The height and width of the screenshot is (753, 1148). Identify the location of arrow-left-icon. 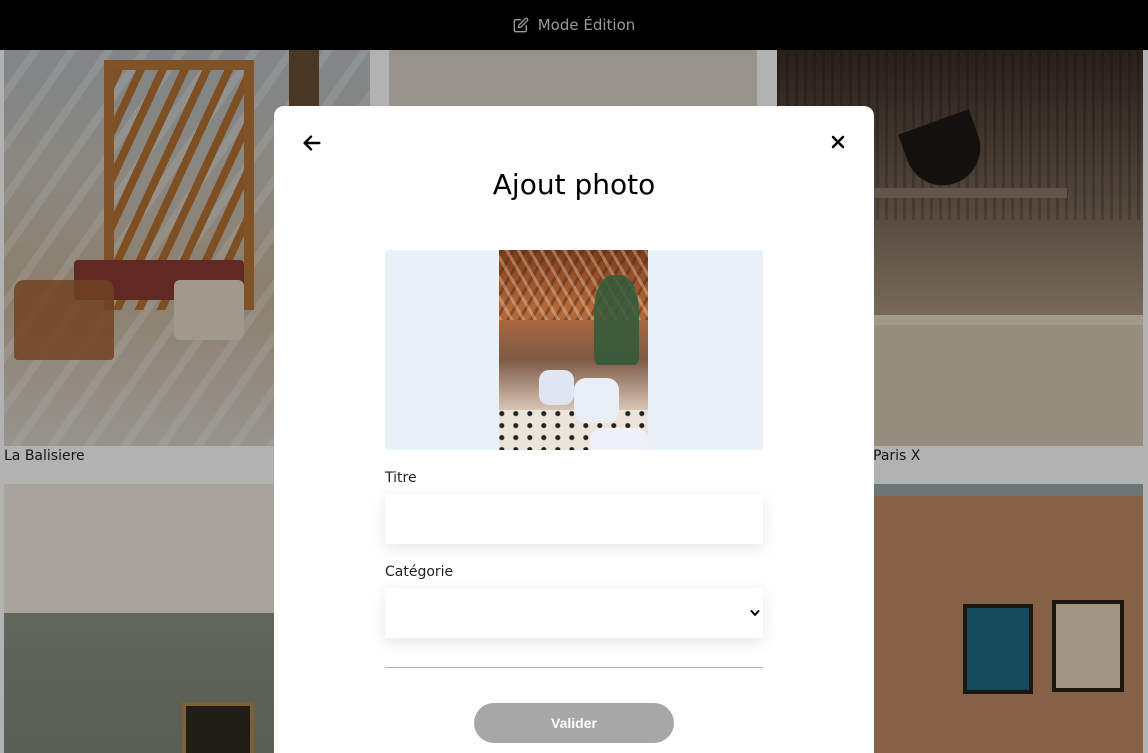
(312, 143).